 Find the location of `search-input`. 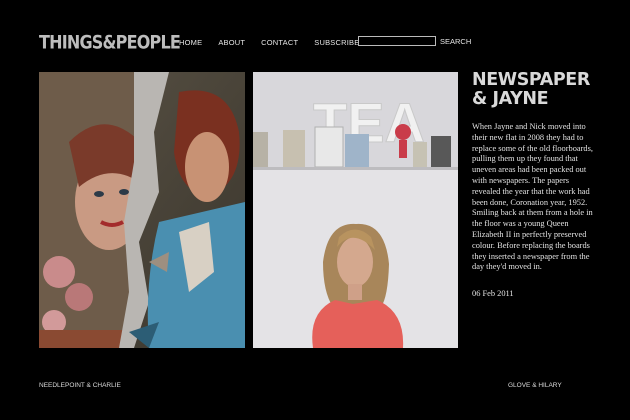

search-input is located at coordinates (397, 41).